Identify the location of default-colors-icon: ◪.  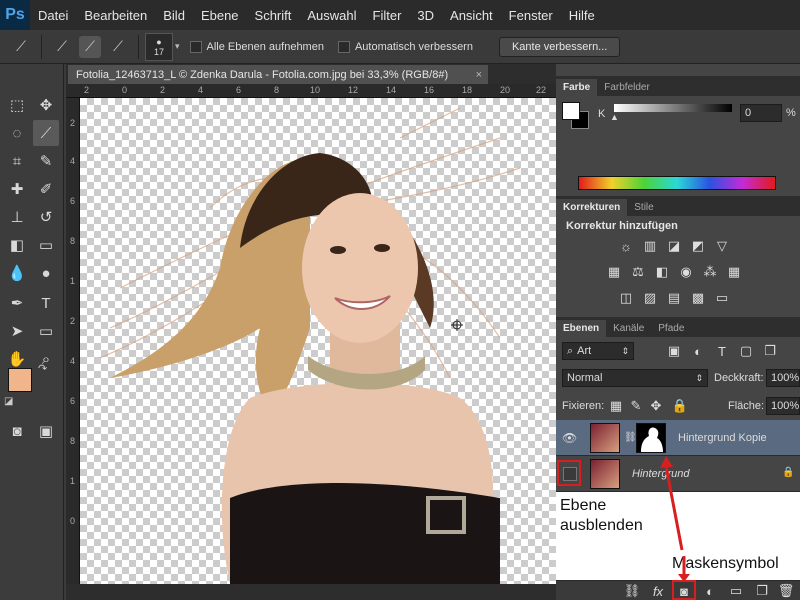
(8, 401).